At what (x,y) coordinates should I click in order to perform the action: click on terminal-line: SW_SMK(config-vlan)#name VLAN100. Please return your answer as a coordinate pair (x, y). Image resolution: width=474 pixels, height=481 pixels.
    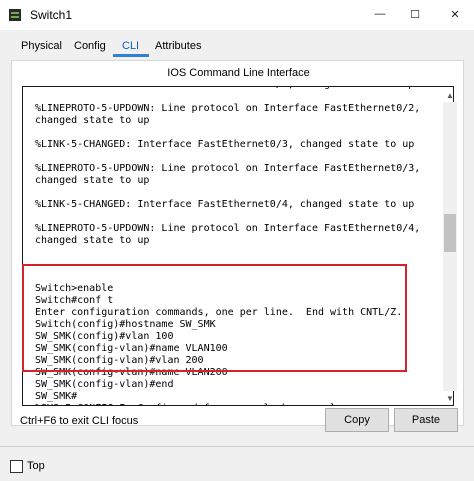
    Looking at the image, I should click on (131, 348).